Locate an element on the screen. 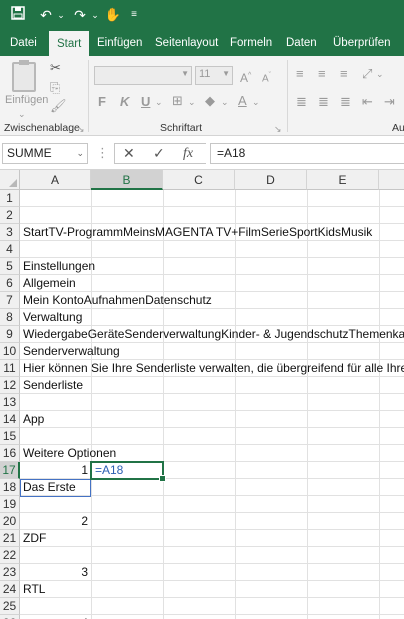  cell-a23: 3 is located at coordinates (54, 572).